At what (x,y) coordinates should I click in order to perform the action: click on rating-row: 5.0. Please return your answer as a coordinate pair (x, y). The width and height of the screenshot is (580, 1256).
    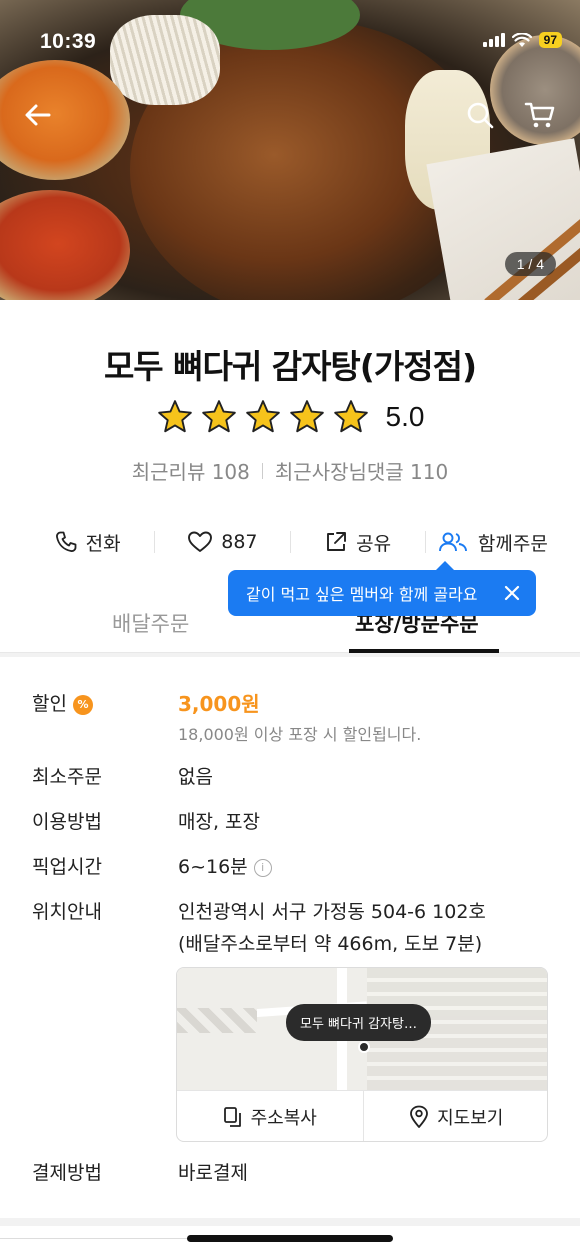
    Looking at the image, I should click on (290, 417).